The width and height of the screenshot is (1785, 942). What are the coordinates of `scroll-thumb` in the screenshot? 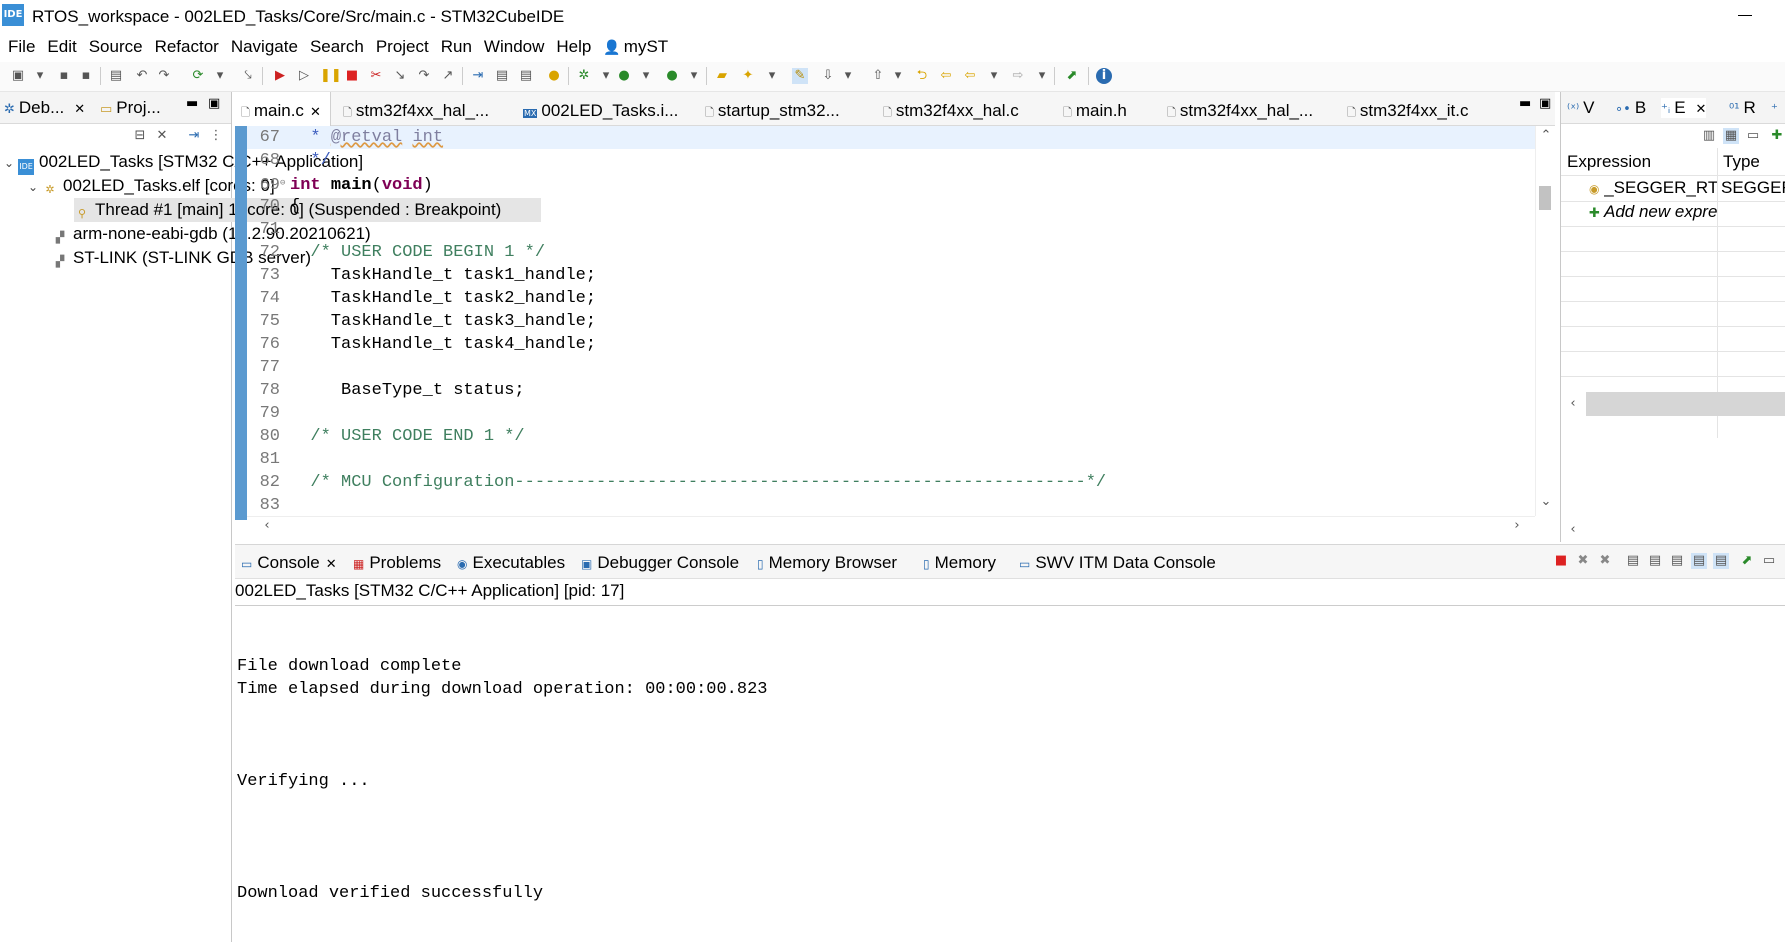 It's located at (1545, 198).